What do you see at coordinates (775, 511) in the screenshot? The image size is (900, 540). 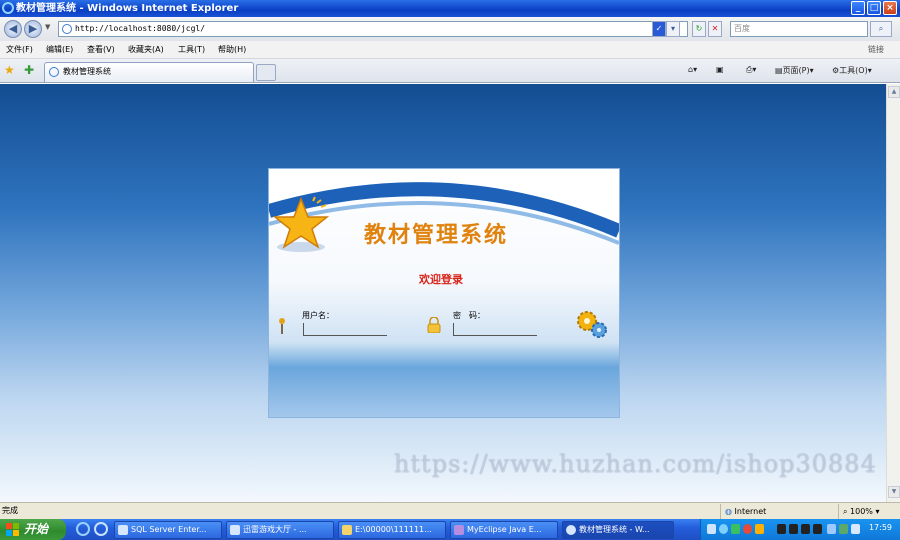 I see `zone-indicator: ◍ Internet` at bounding box center [775, 511].